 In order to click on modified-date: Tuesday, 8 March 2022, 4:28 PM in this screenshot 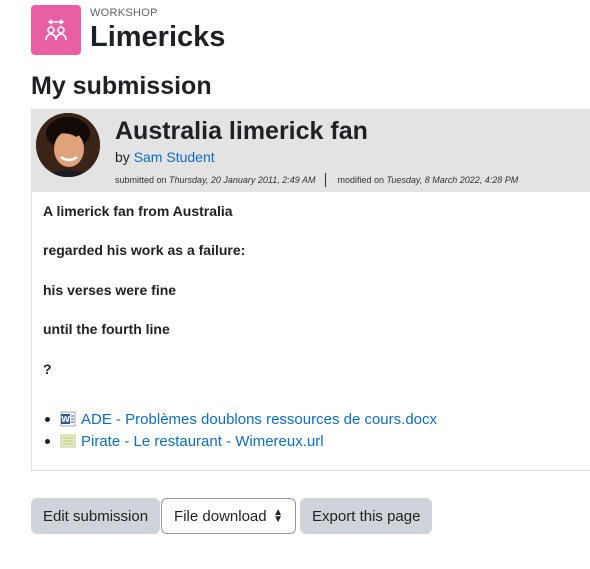, I will do `click(452, 180)`.